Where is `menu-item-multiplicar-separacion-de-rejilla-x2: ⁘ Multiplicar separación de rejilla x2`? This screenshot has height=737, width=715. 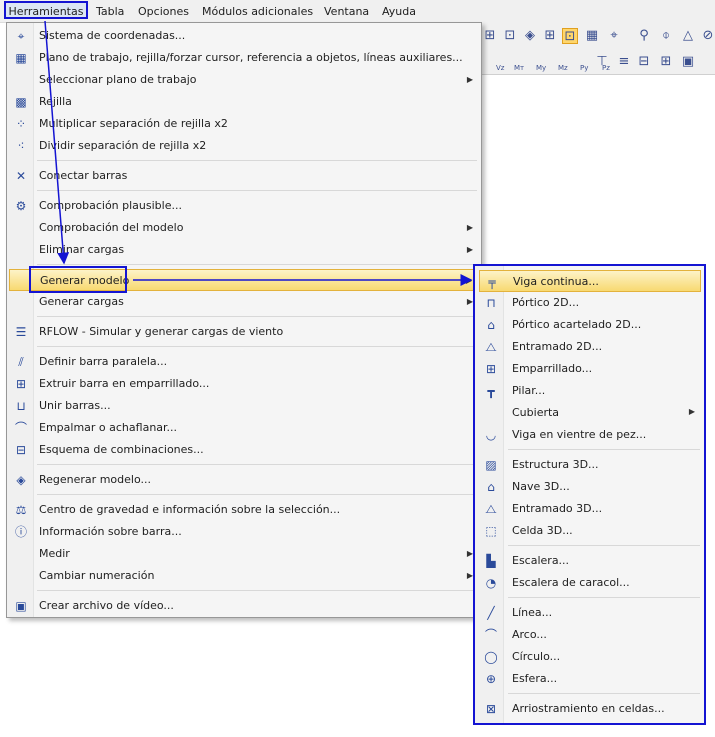
menu-item-multiplicar-separacion-de-rejilla-x2: ⁘ Multiplicar separación de rejilla x2 is located at coordinates (244, 124).